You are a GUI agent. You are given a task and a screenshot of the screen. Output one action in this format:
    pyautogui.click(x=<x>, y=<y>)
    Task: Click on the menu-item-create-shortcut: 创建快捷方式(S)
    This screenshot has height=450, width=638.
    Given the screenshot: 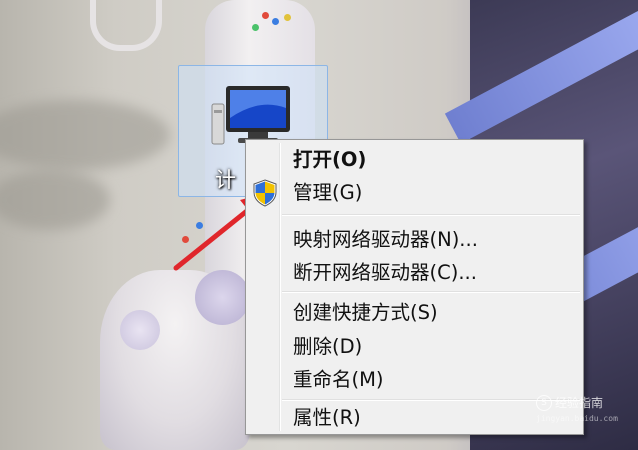 What is the action you would take?
    pyautogui.click(x=414, y=313)
    